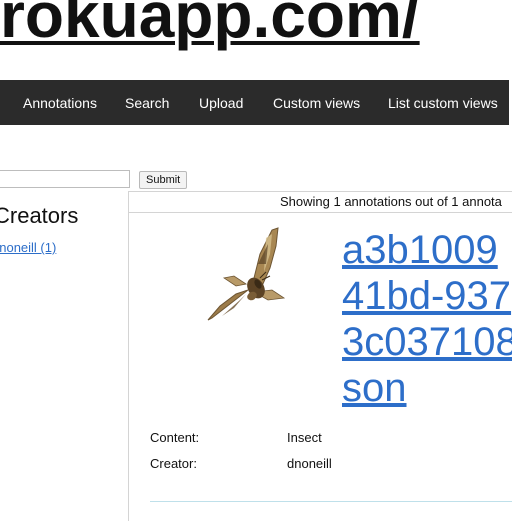  Describe the element at coordinates (427, 319) in the screenshot. I see `annotation-id-link: a3b1009 41bd-937 3c037108 son` at that location.